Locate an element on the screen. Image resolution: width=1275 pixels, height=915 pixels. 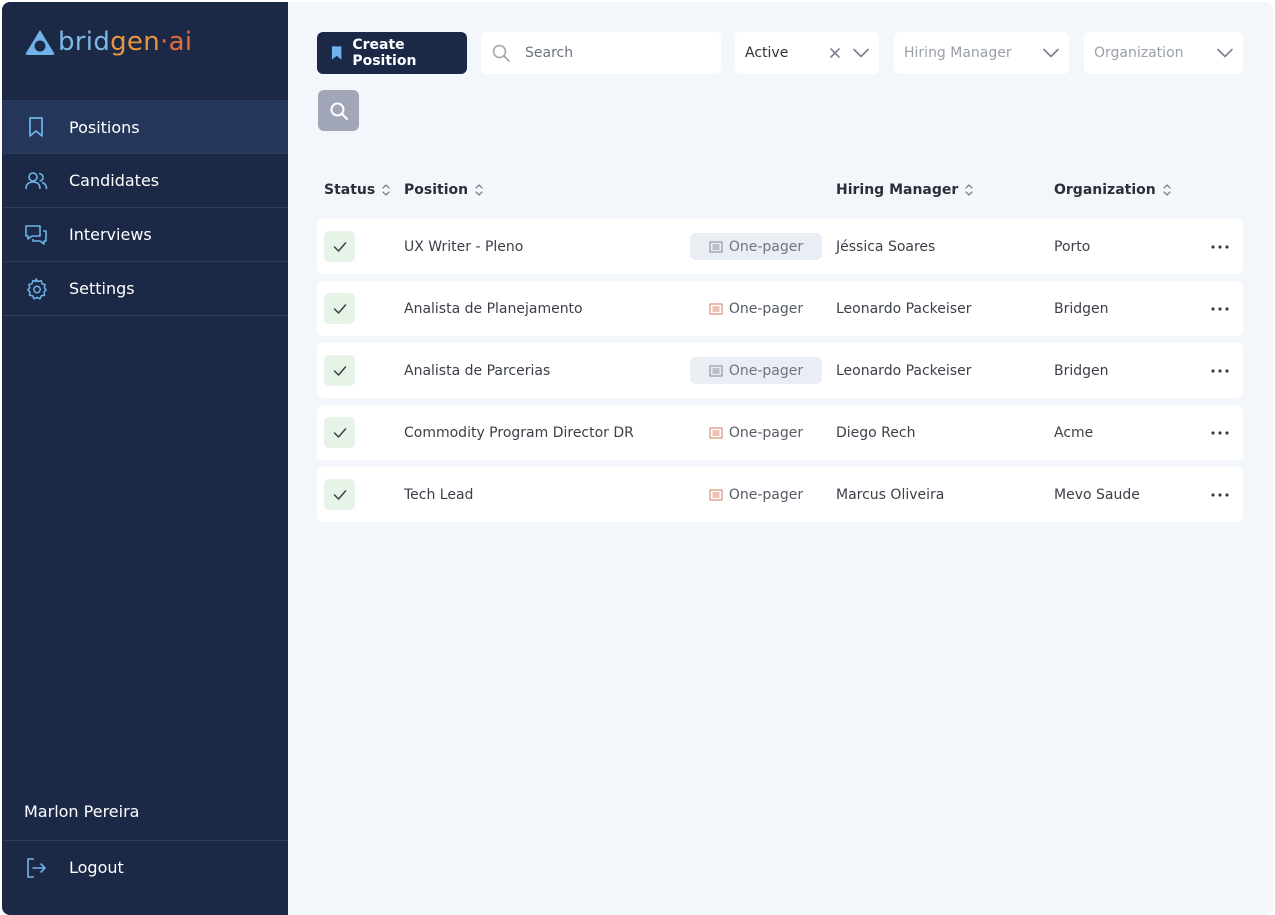
sidebar-item-label: Positions is located at coordinates (104, 127).